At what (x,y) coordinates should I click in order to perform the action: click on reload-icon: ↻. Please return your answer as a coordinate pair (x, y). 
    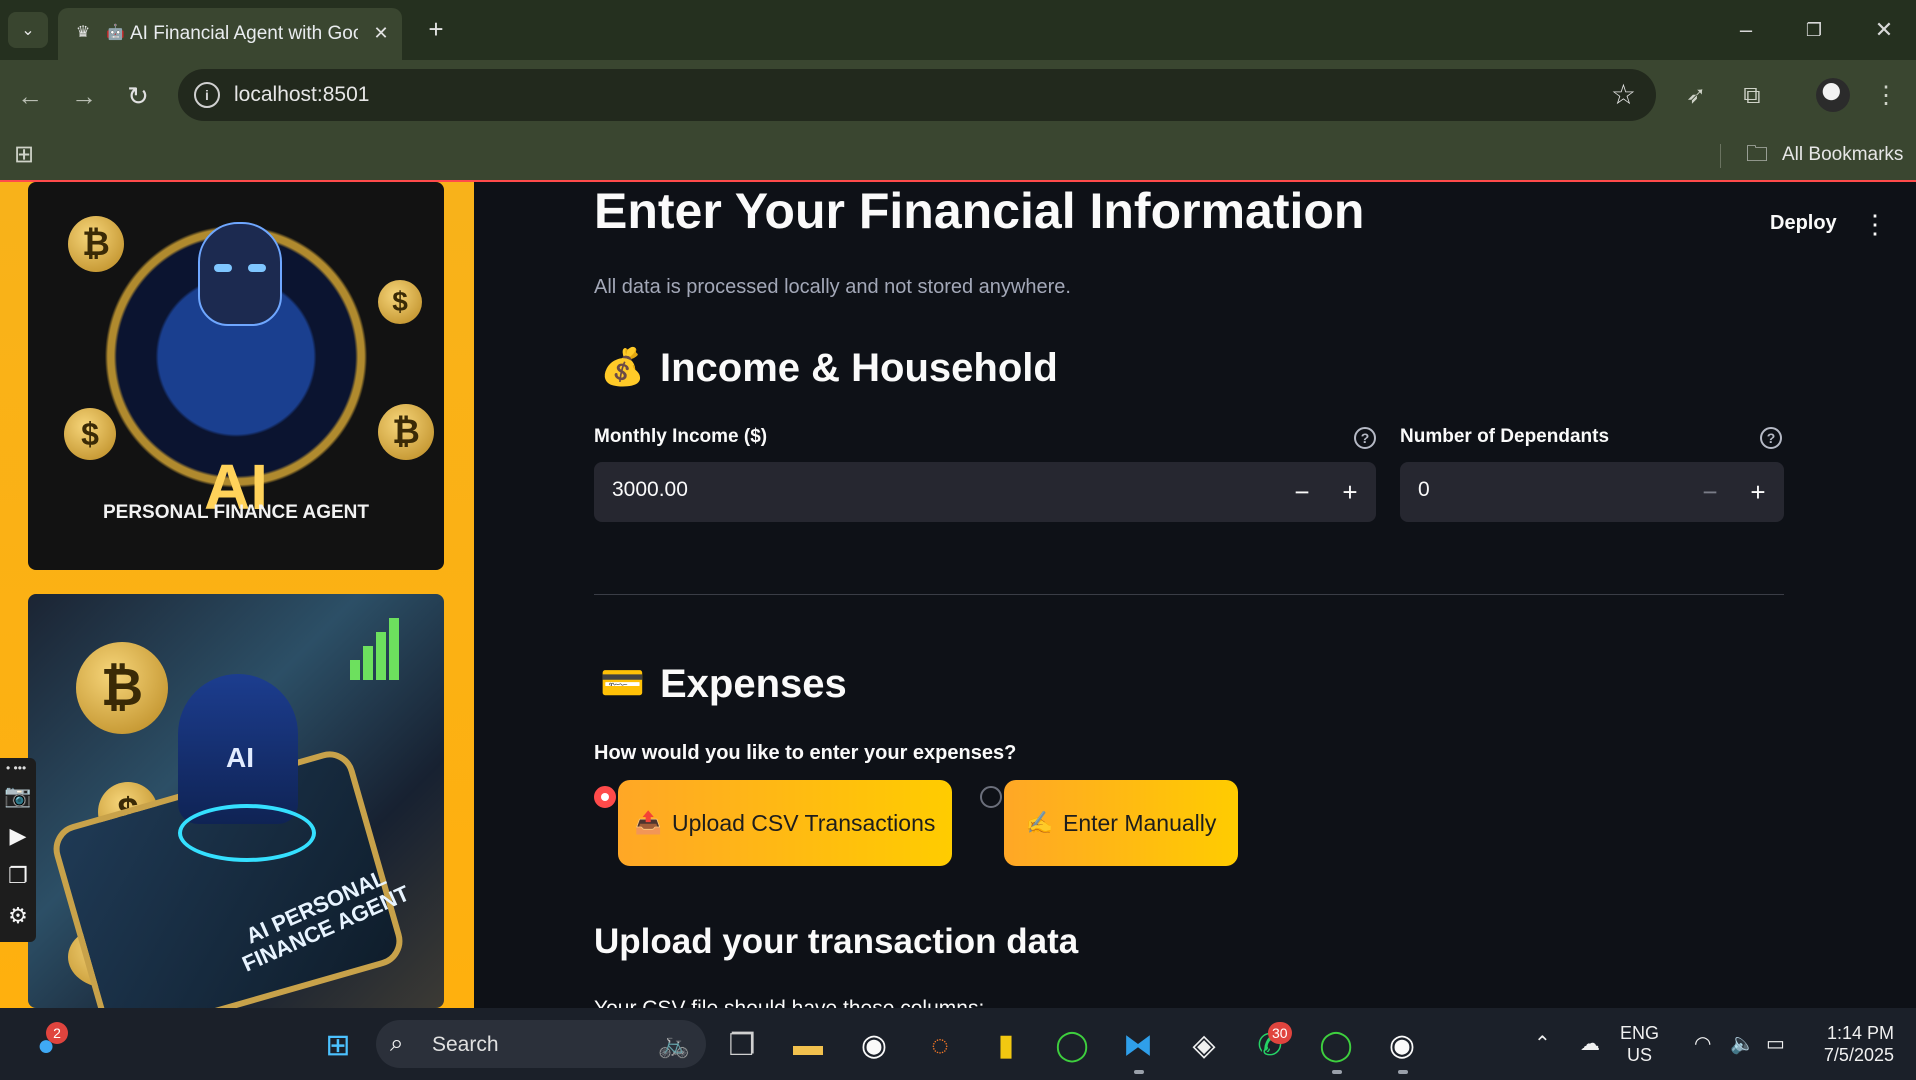
    Looking at the image, I should click on (138, 96).